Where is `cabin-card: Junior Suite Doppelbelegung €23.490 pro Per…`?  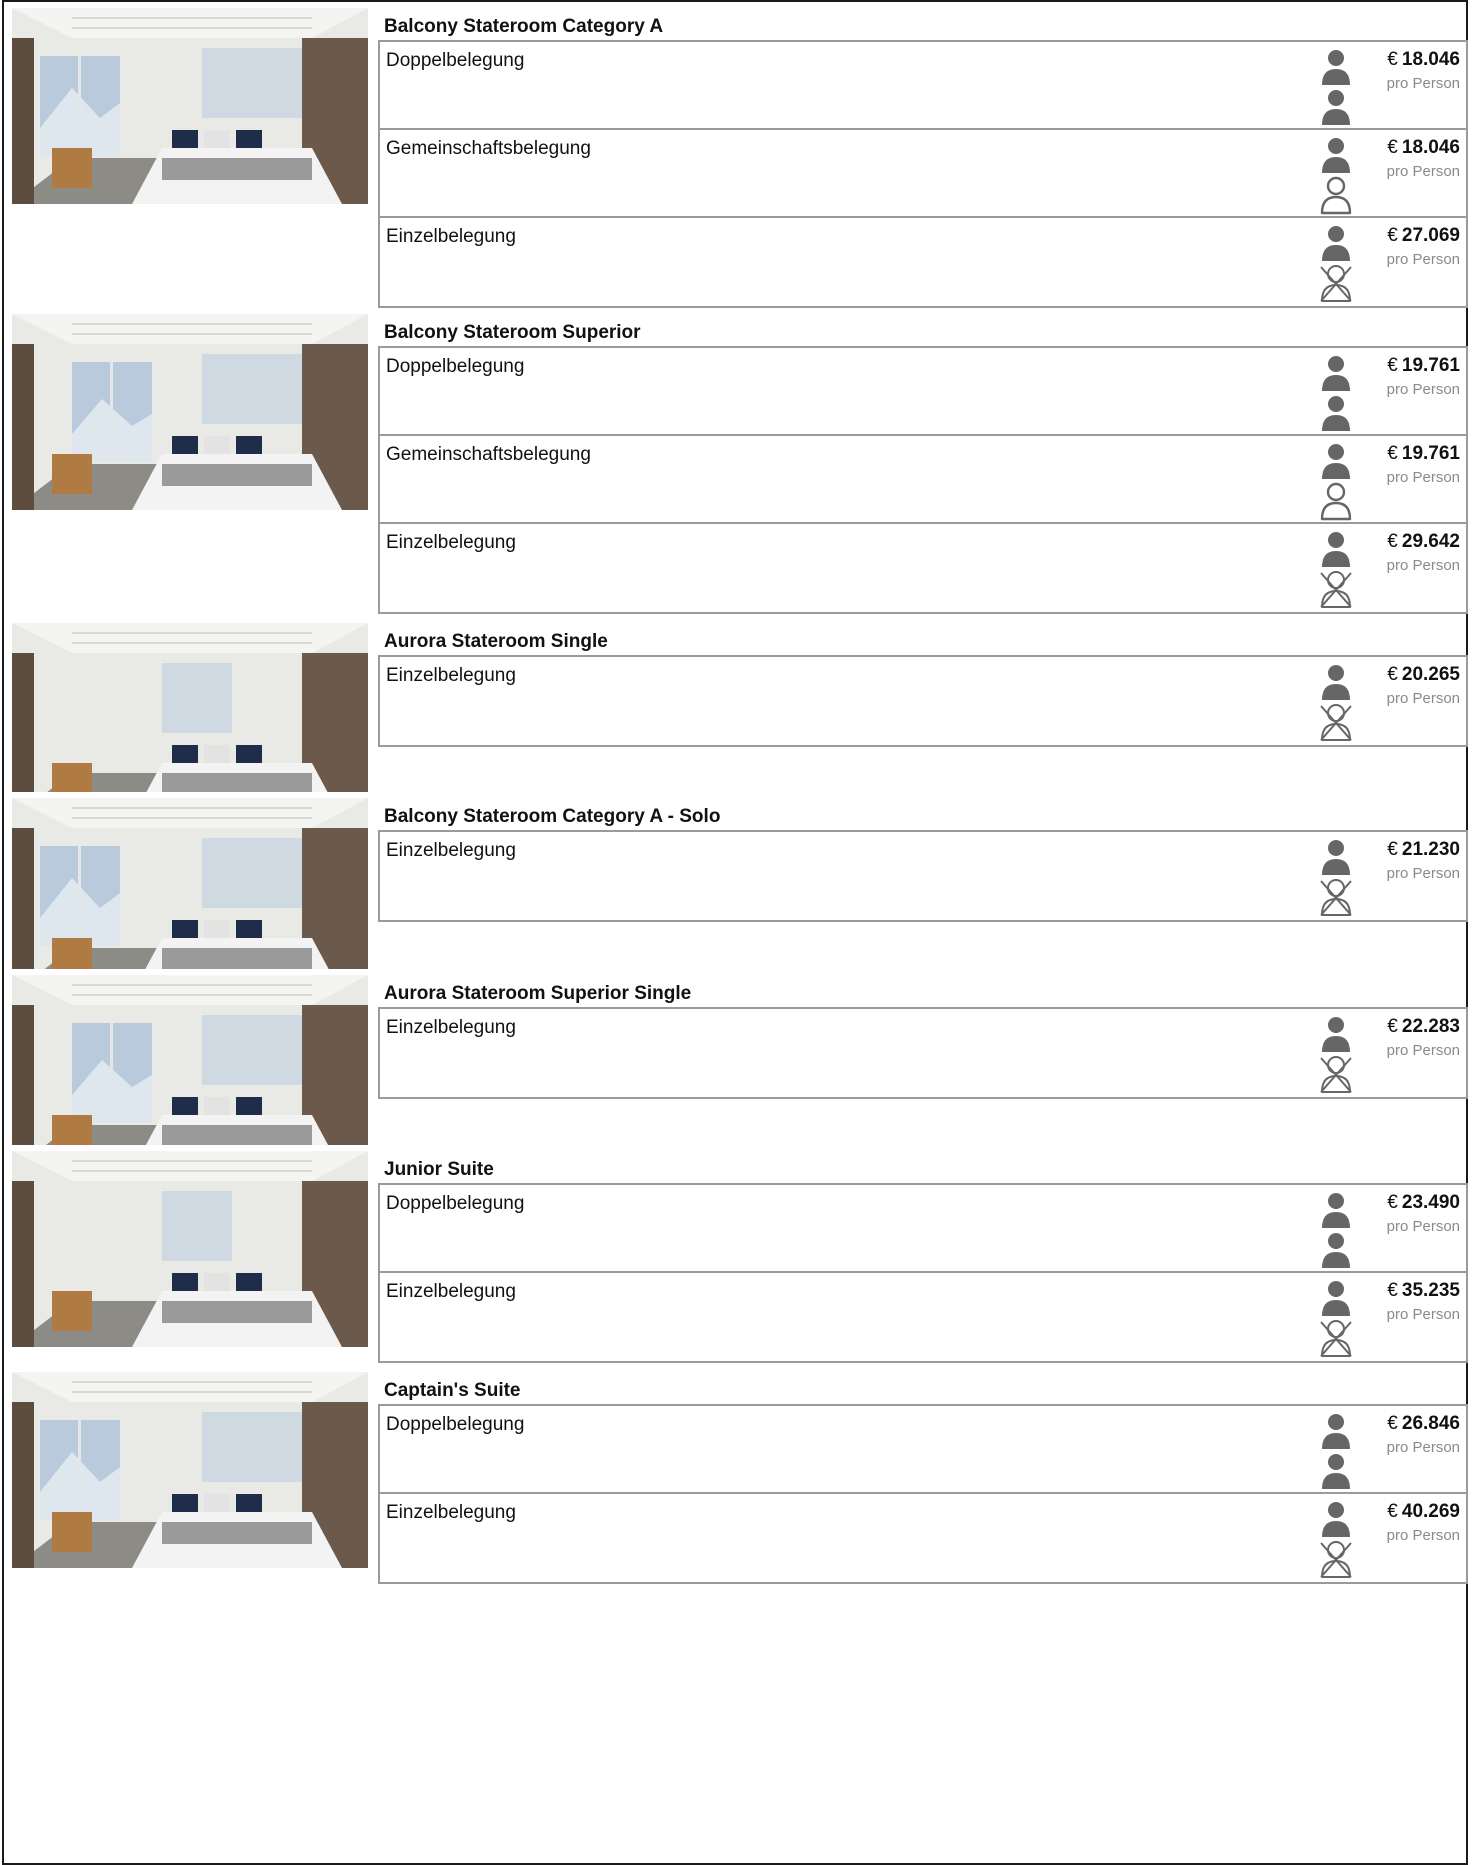 cabin-card: Junior Suite Doppelbelegung €23.490 pro Per… is located at coordinates (735, 1256).